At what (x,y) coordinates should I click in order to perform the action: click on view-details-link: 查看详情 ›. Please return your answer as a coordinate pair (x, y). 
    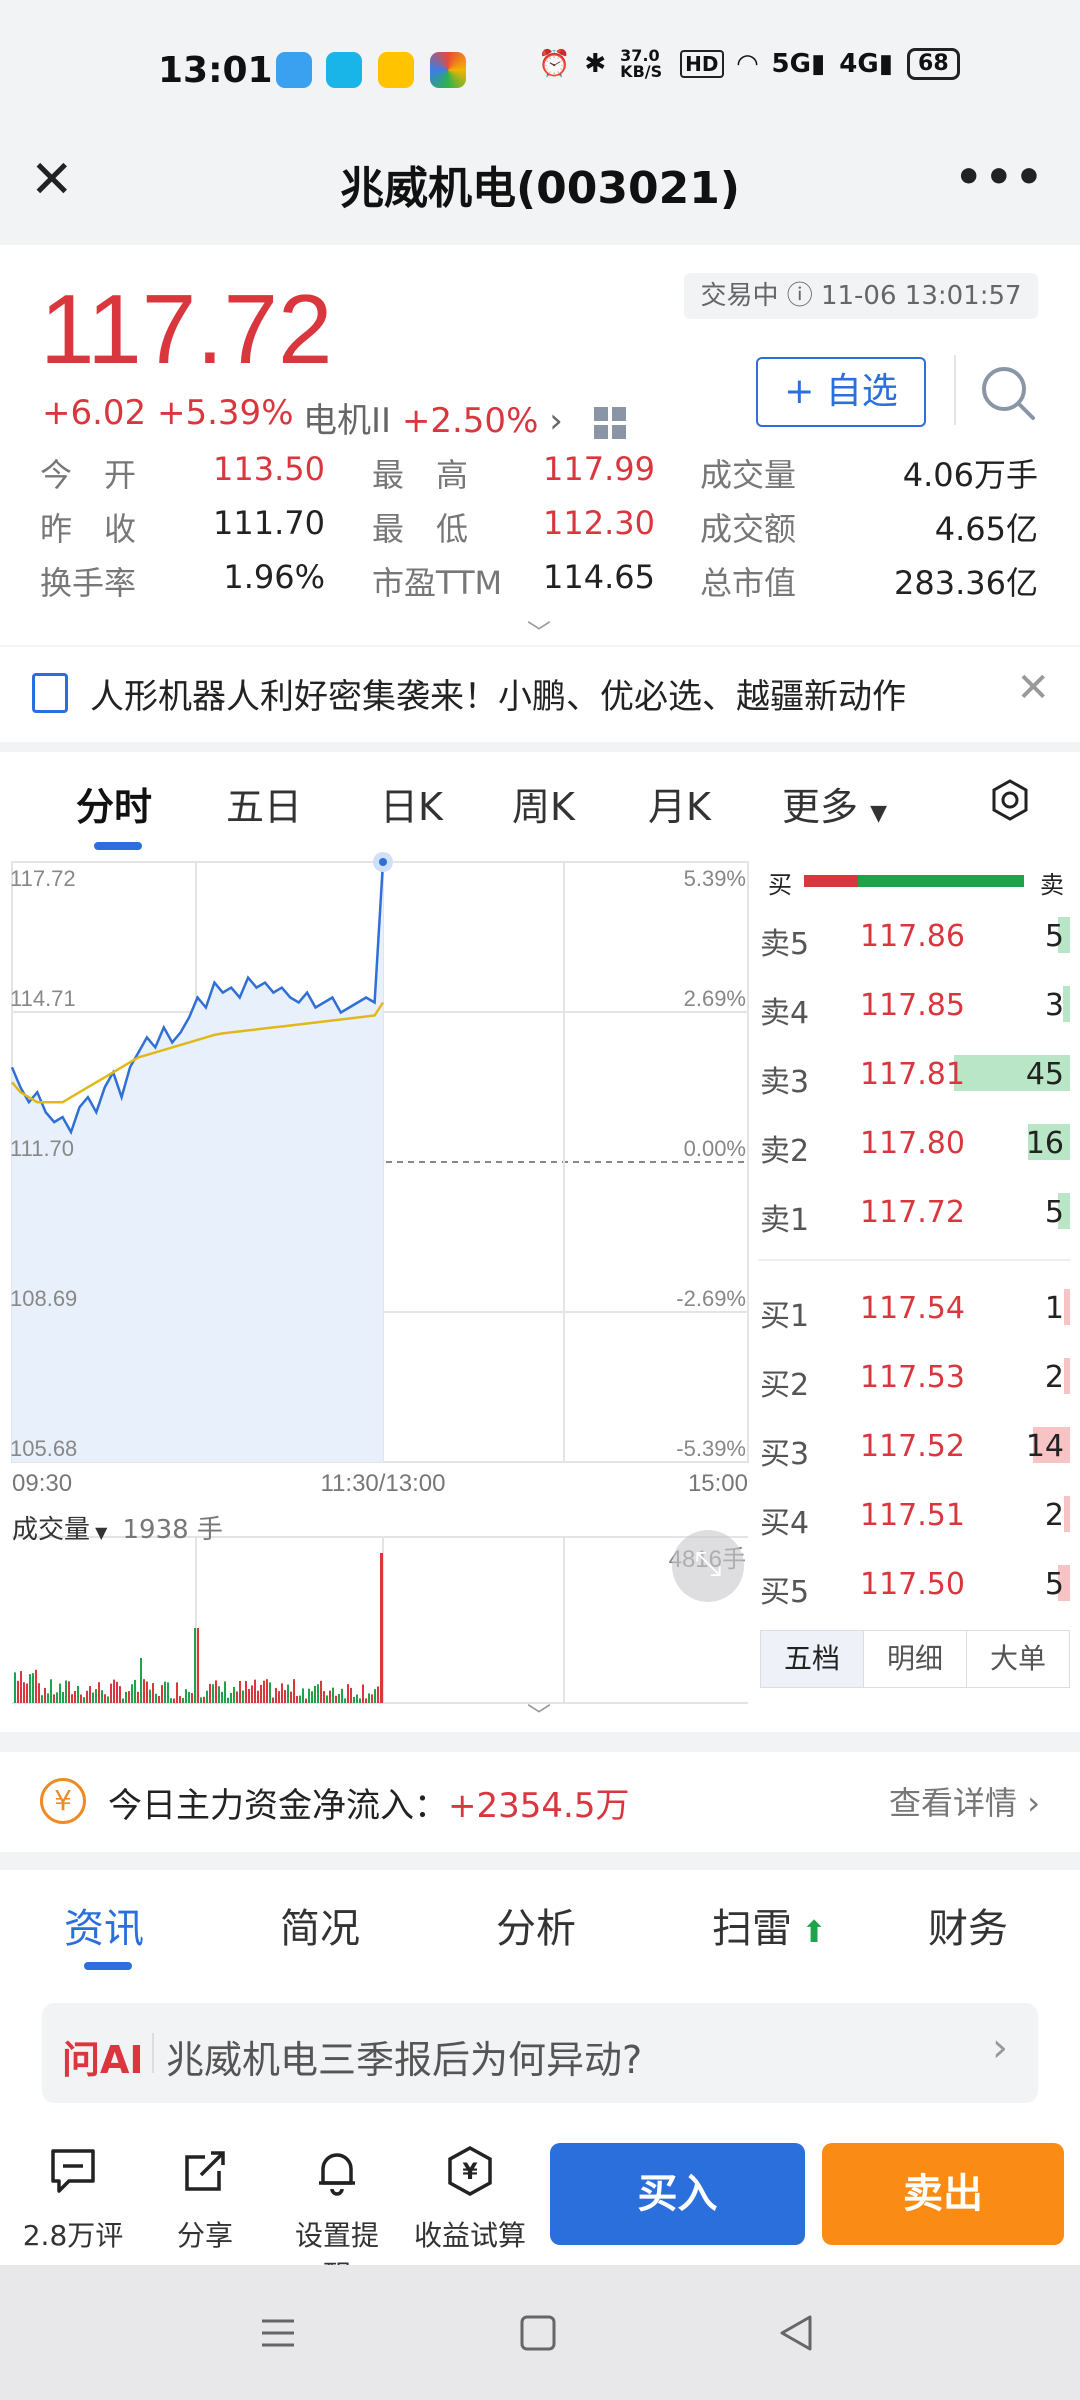
    Looking at the image, I should click on (964, 1801).